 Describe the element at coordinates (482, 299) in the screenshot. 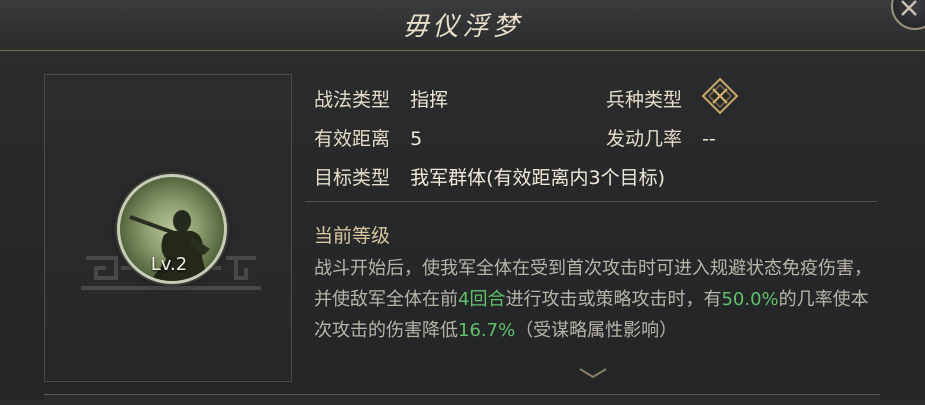

I see `desc-rounds-value: 4回合` at that location.